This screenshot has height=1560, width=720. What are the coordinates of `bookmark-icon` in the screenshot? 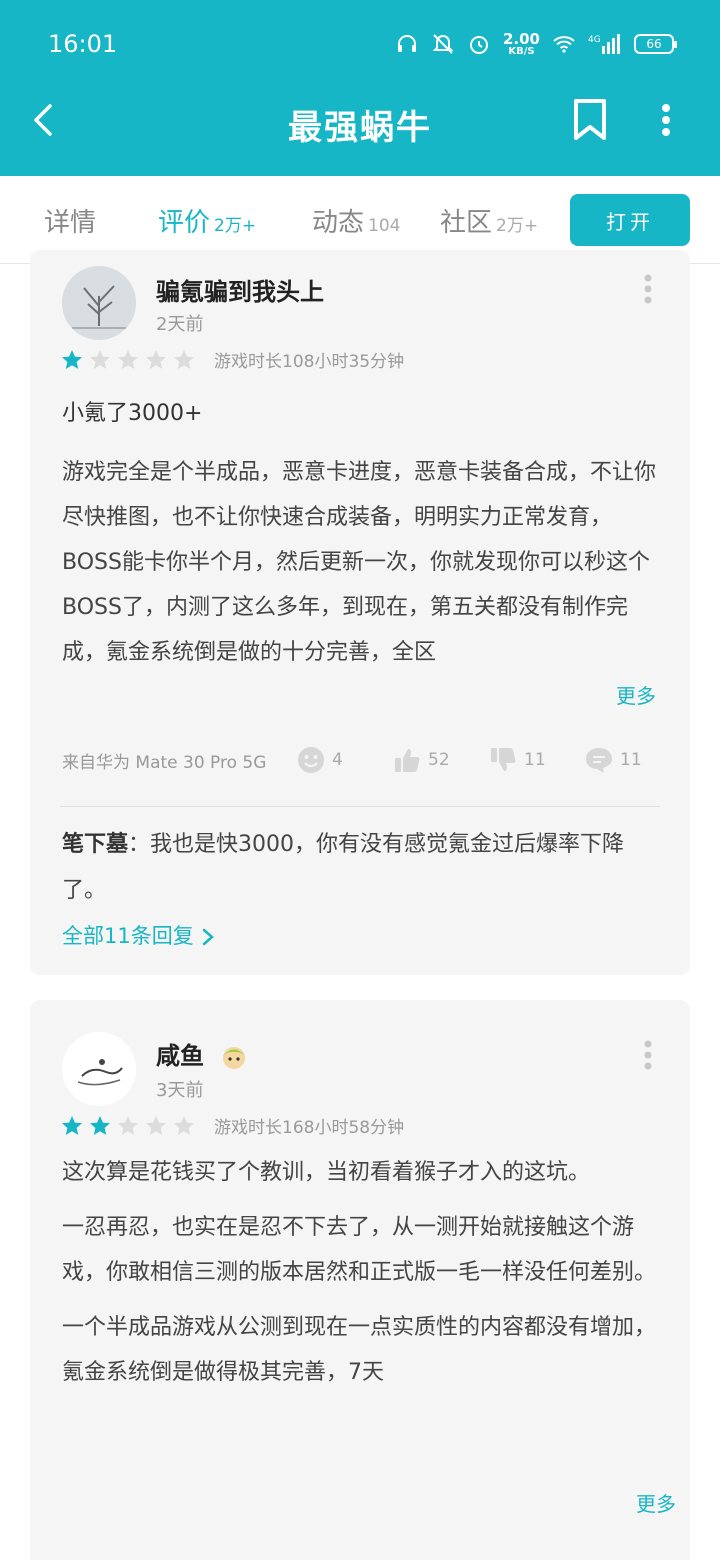 It's located at (590, 120).